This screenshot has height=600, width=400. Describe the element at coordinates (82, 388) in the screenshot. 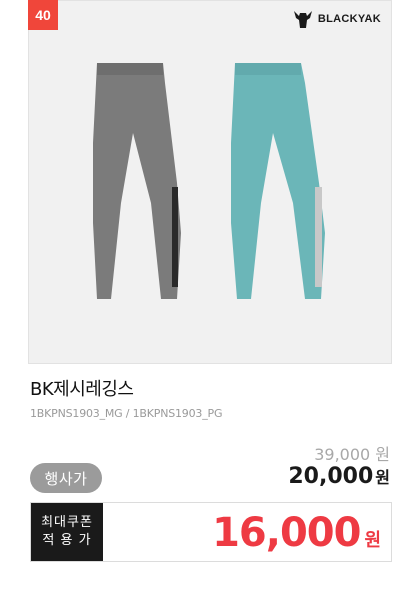

I see `product-title: BK제시레깅스` at that location.